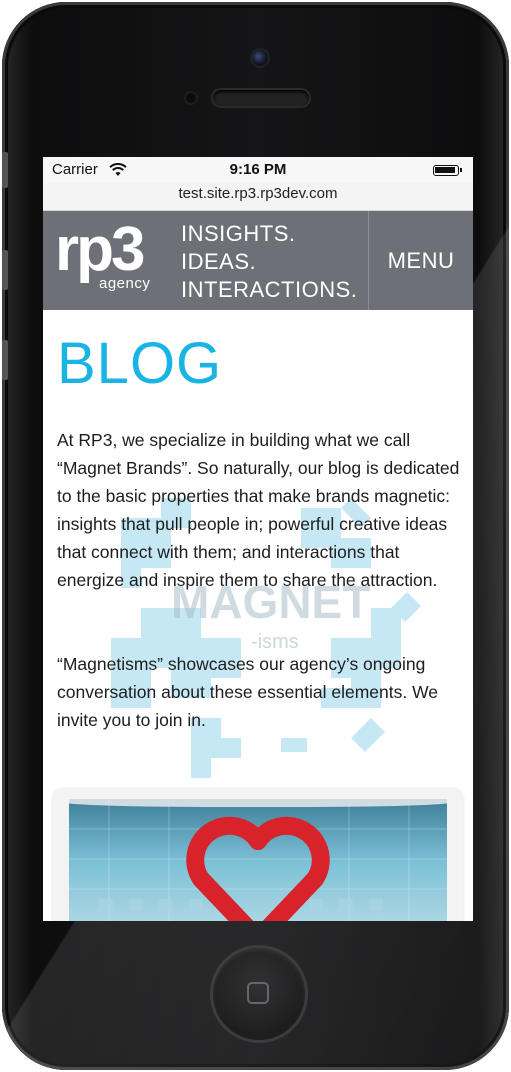  Describe the element at coordinates (5, 170) in the screenshot. I see `mute-switch` at that location.